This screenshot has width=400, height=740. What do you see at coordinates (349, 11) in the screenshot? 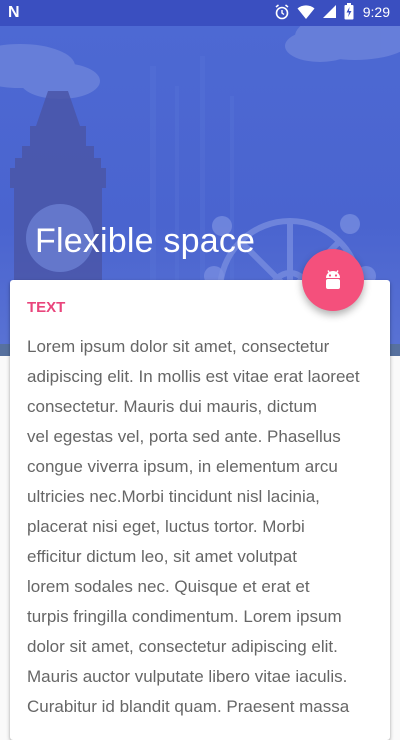
I see `battery-charging-icon` at bounding box center [349, 11].